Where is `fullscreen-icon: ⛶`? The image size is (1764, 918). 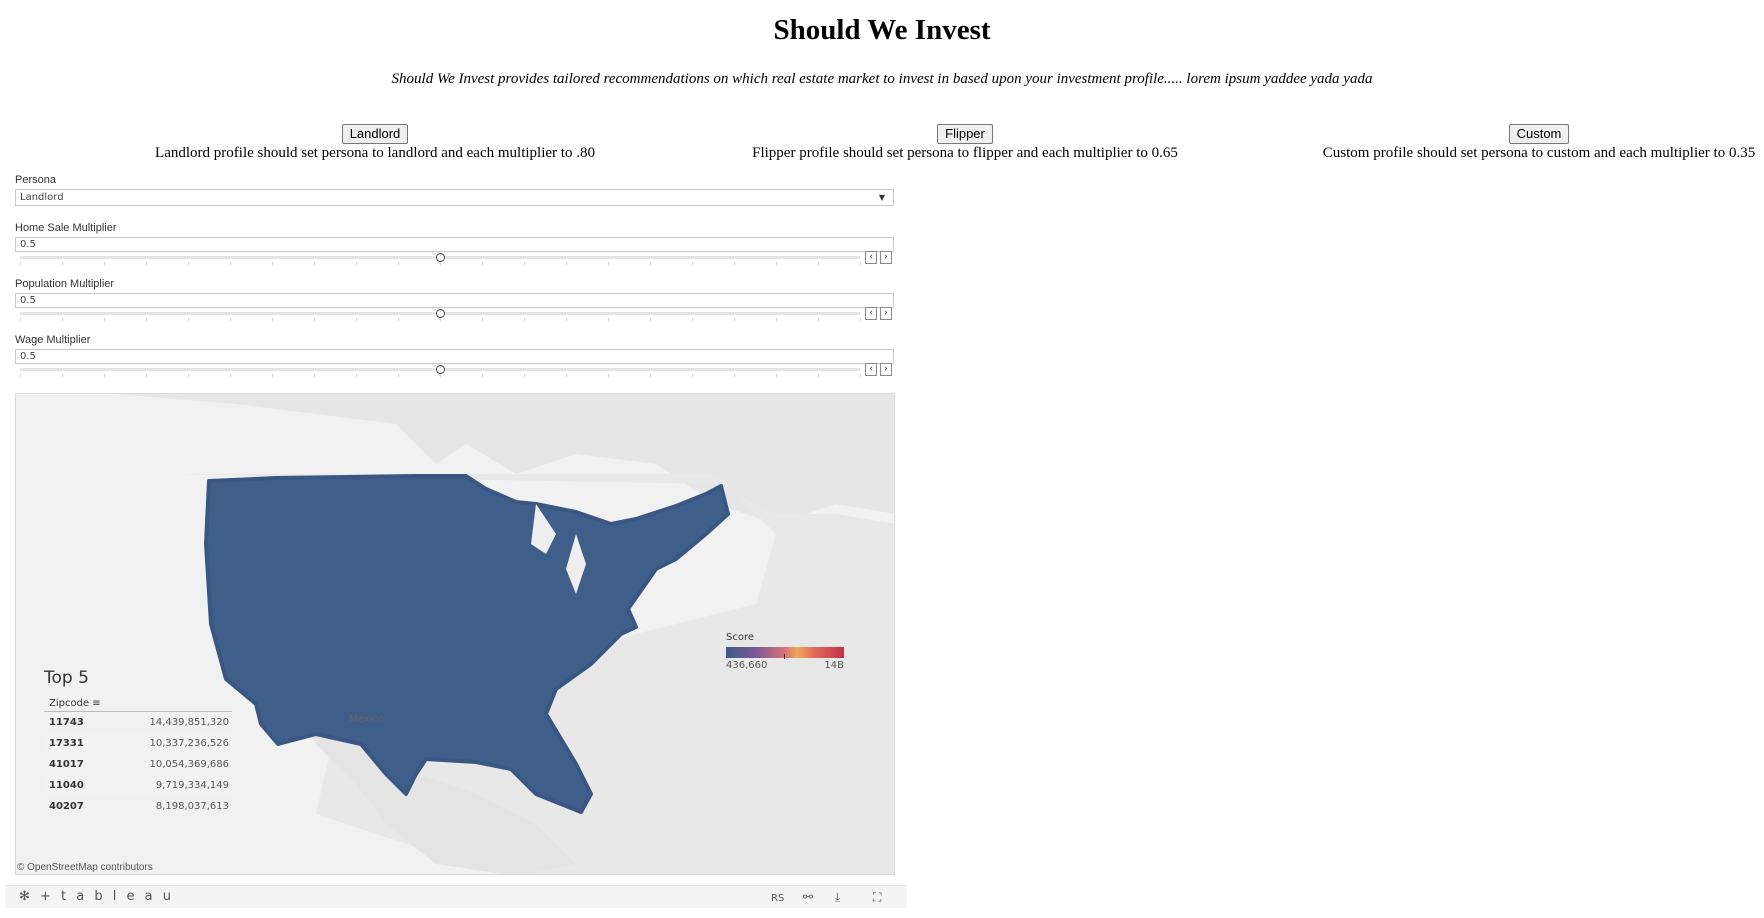
fullscreen-icon: ⛶ is located at coordinates (877, 897).